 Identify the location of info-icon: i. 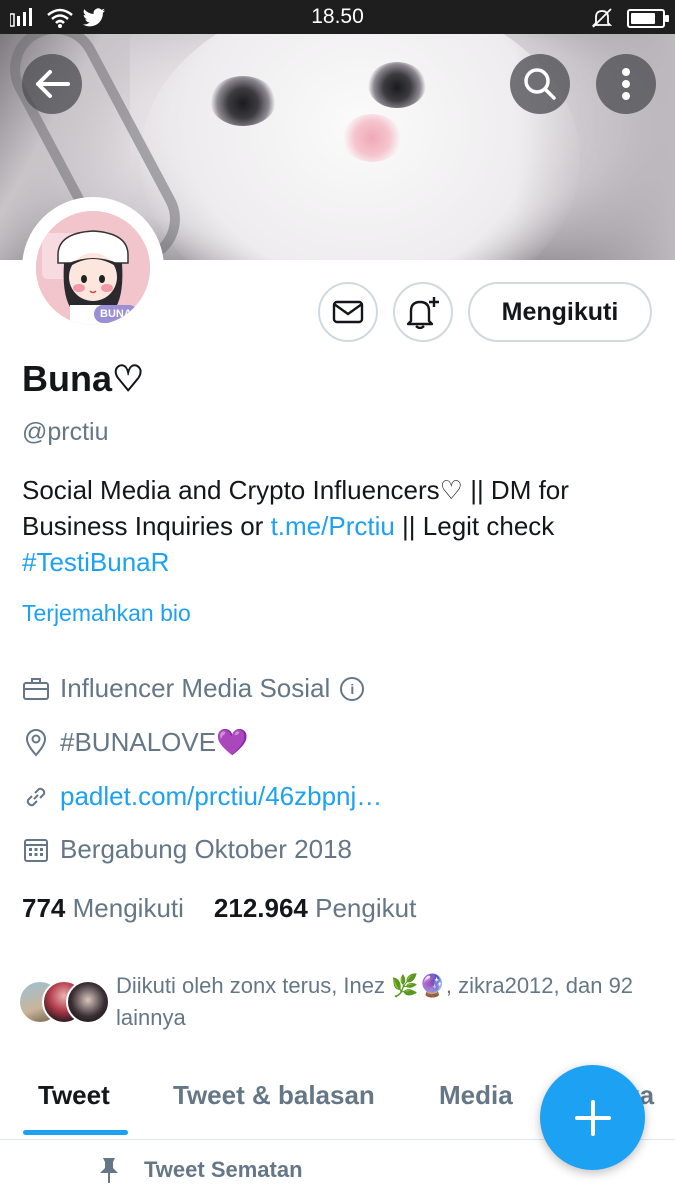
(352, 688).